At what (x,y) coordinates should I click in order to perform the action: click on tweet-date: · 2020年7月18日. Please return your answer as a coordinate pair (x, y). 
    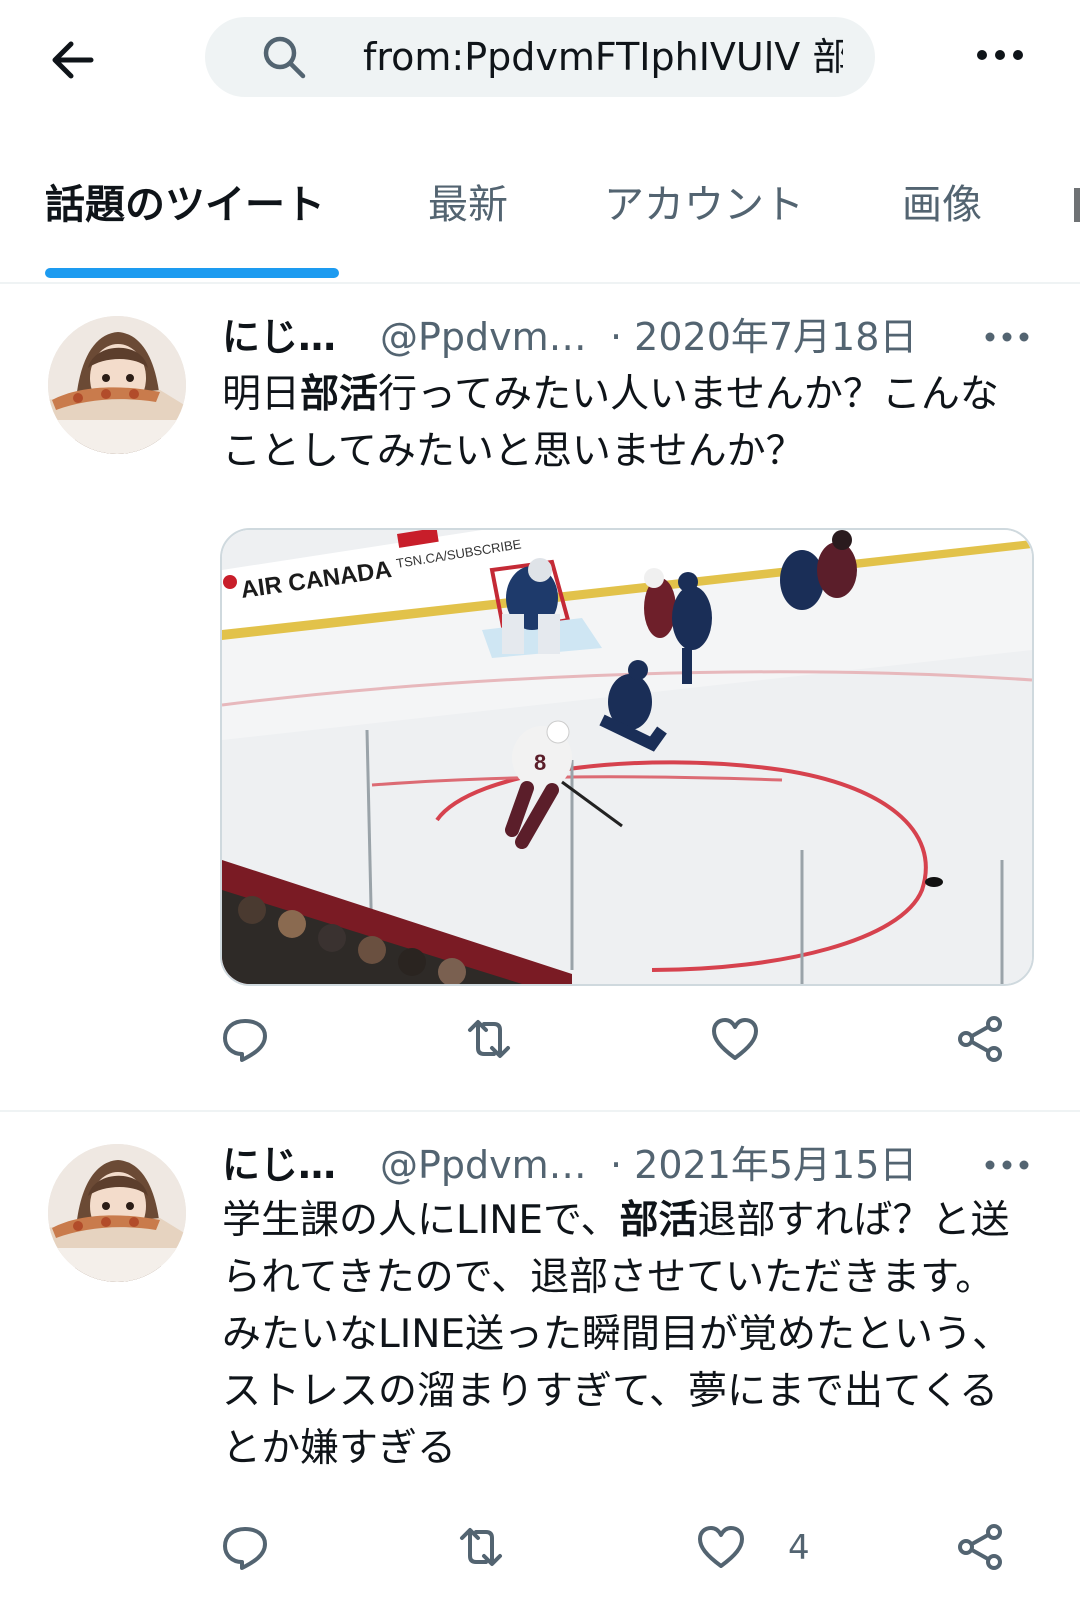
    Looking at the image, I should click on (763, 337).